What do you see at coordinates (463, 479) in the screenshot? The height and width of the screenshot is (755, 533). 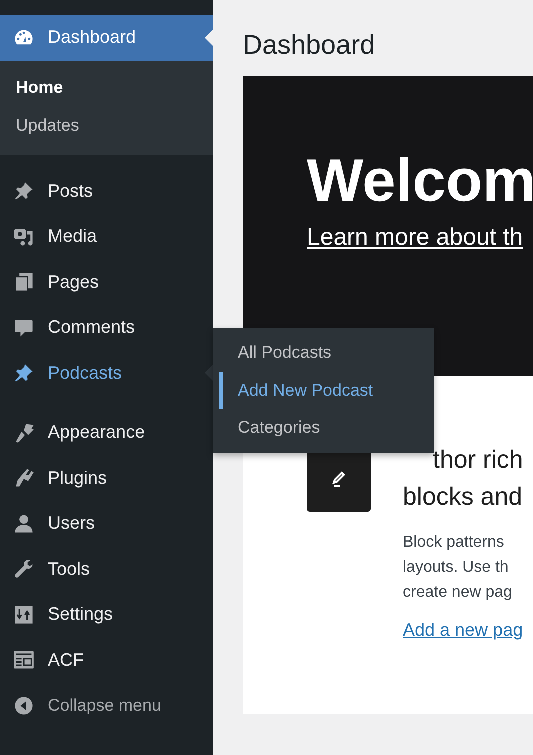 I see `card-heading: thor rich blocks and` at bounding box center [463, 479].